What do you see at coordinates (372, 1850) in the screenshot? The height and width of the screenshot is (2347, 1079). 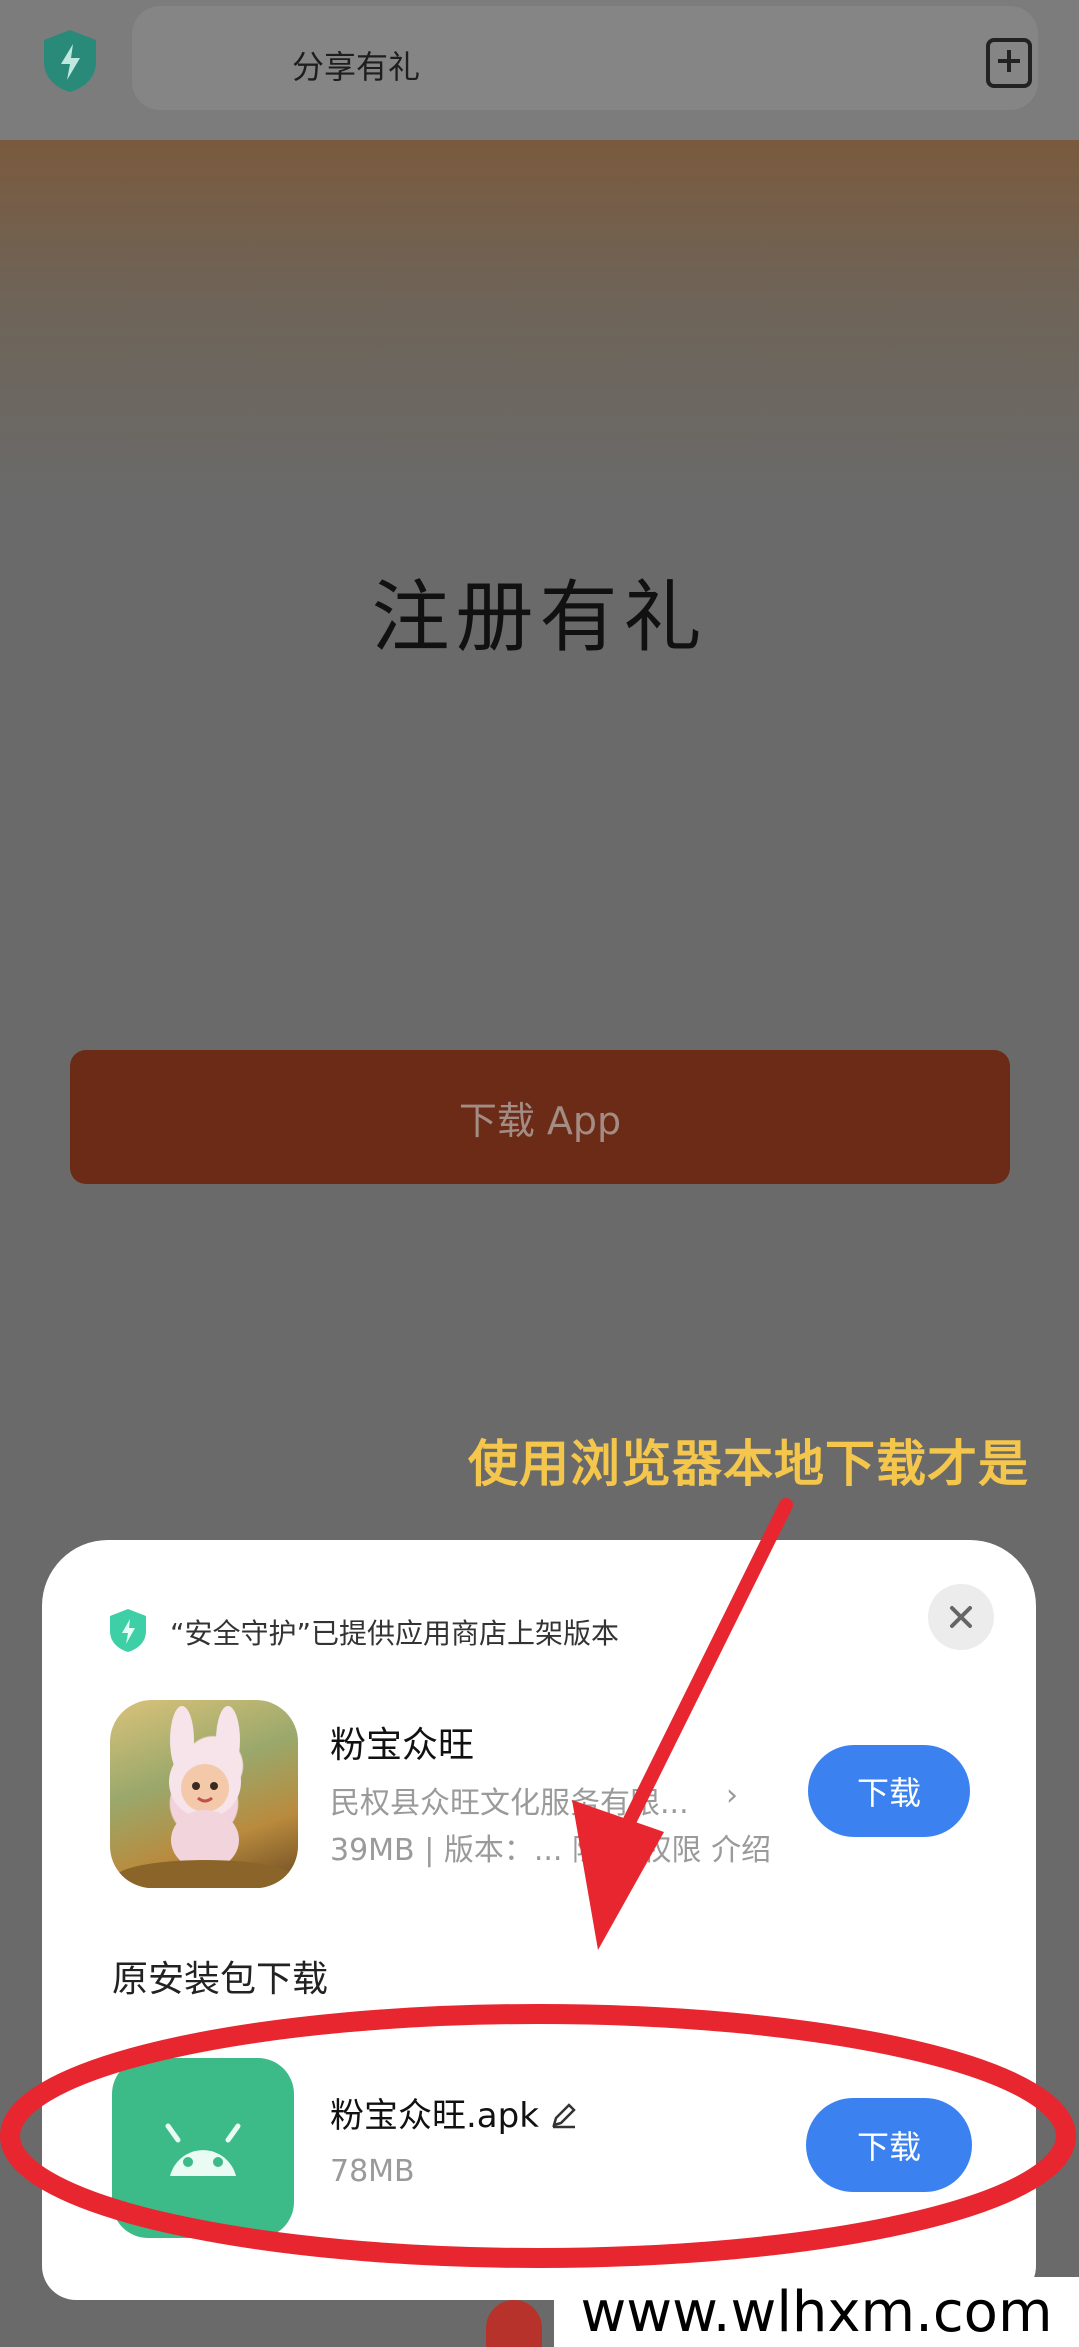 I see `app-size: 39MB` at bounding box center [372, 1850].